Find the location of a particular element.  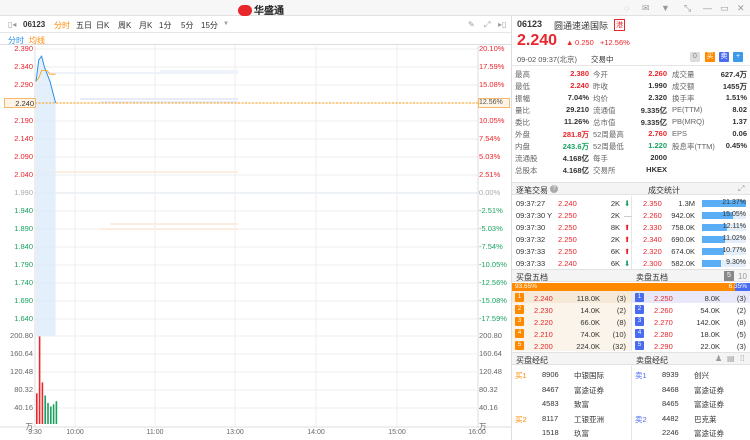

time-axis-label: 14:00 is located at coordinates (316, 432).